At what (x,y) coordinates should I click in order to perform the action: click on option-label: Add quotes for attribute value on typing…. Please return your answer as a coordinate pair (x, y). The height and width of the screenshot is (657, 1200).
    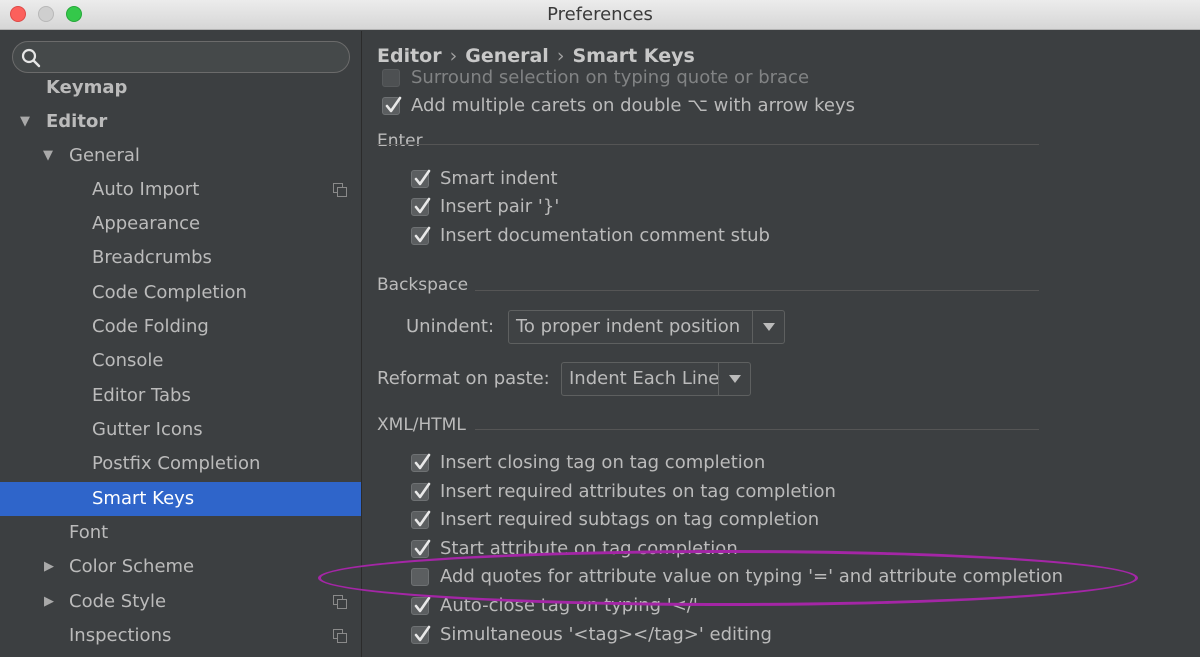
    Looking at the image, I should click on (752, 576).